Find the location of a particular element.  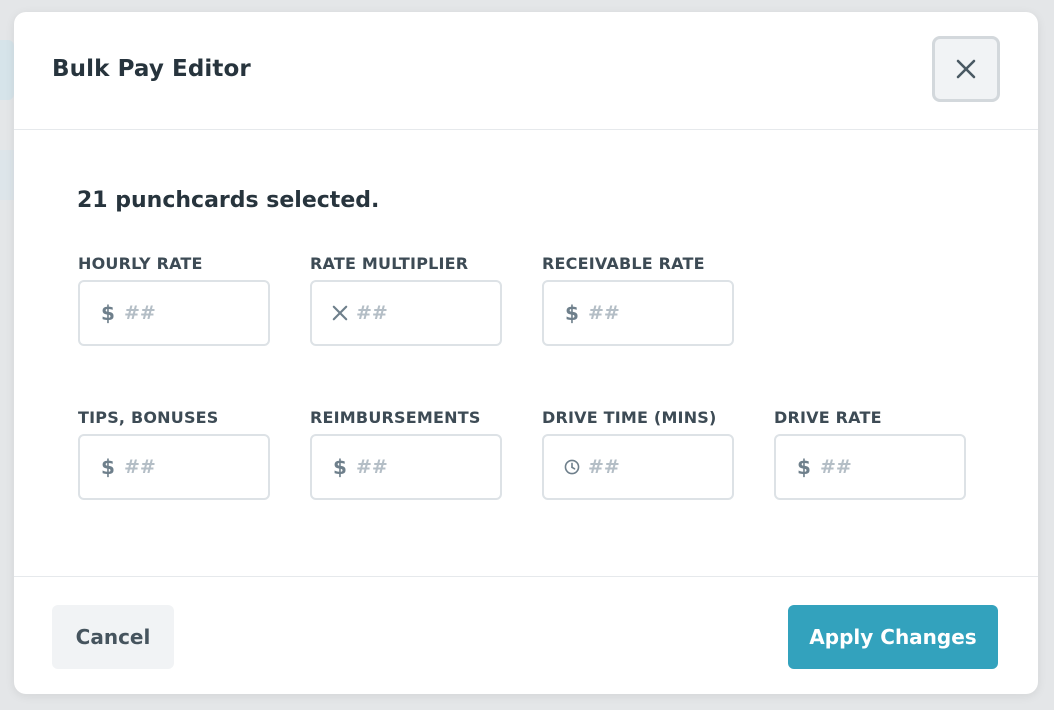

receivable-rate-input is located at coordinates (658, 313).